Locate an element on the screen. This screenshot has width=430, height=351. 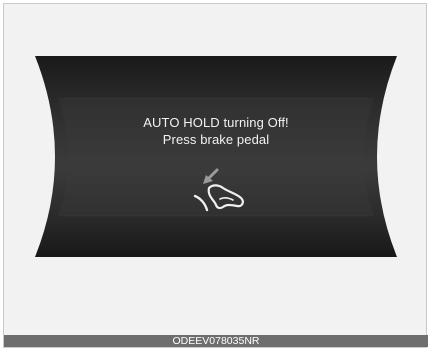
message-line-1: AUTO HOLD turning Off! is located at coordinates (216, 122).